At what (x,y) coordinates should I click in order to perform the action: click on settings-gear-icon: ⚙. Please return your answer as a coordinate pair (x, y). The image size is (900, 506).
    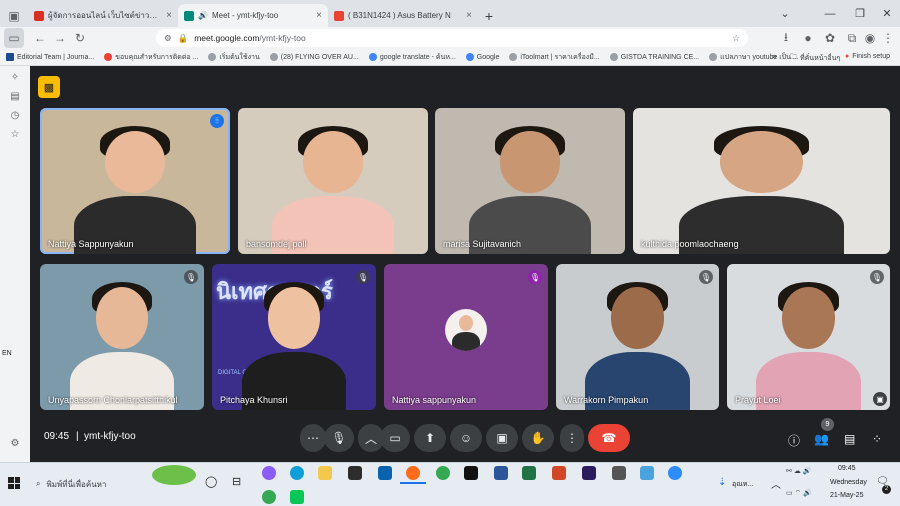
    Looking at the image, I should click on (15, 443).